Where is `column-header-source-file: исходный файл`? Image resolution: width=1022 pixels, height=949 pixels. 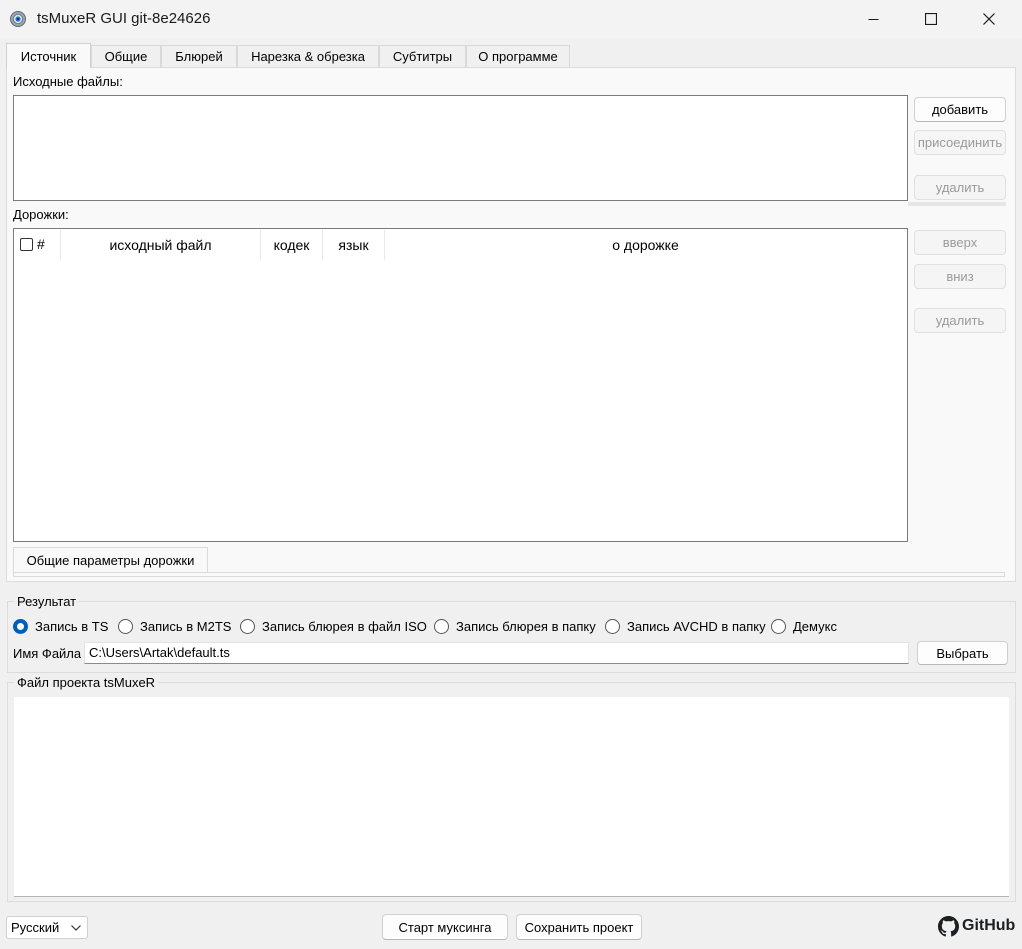
column-header-source-file: исходный файл is located at coordinates (161, 245).